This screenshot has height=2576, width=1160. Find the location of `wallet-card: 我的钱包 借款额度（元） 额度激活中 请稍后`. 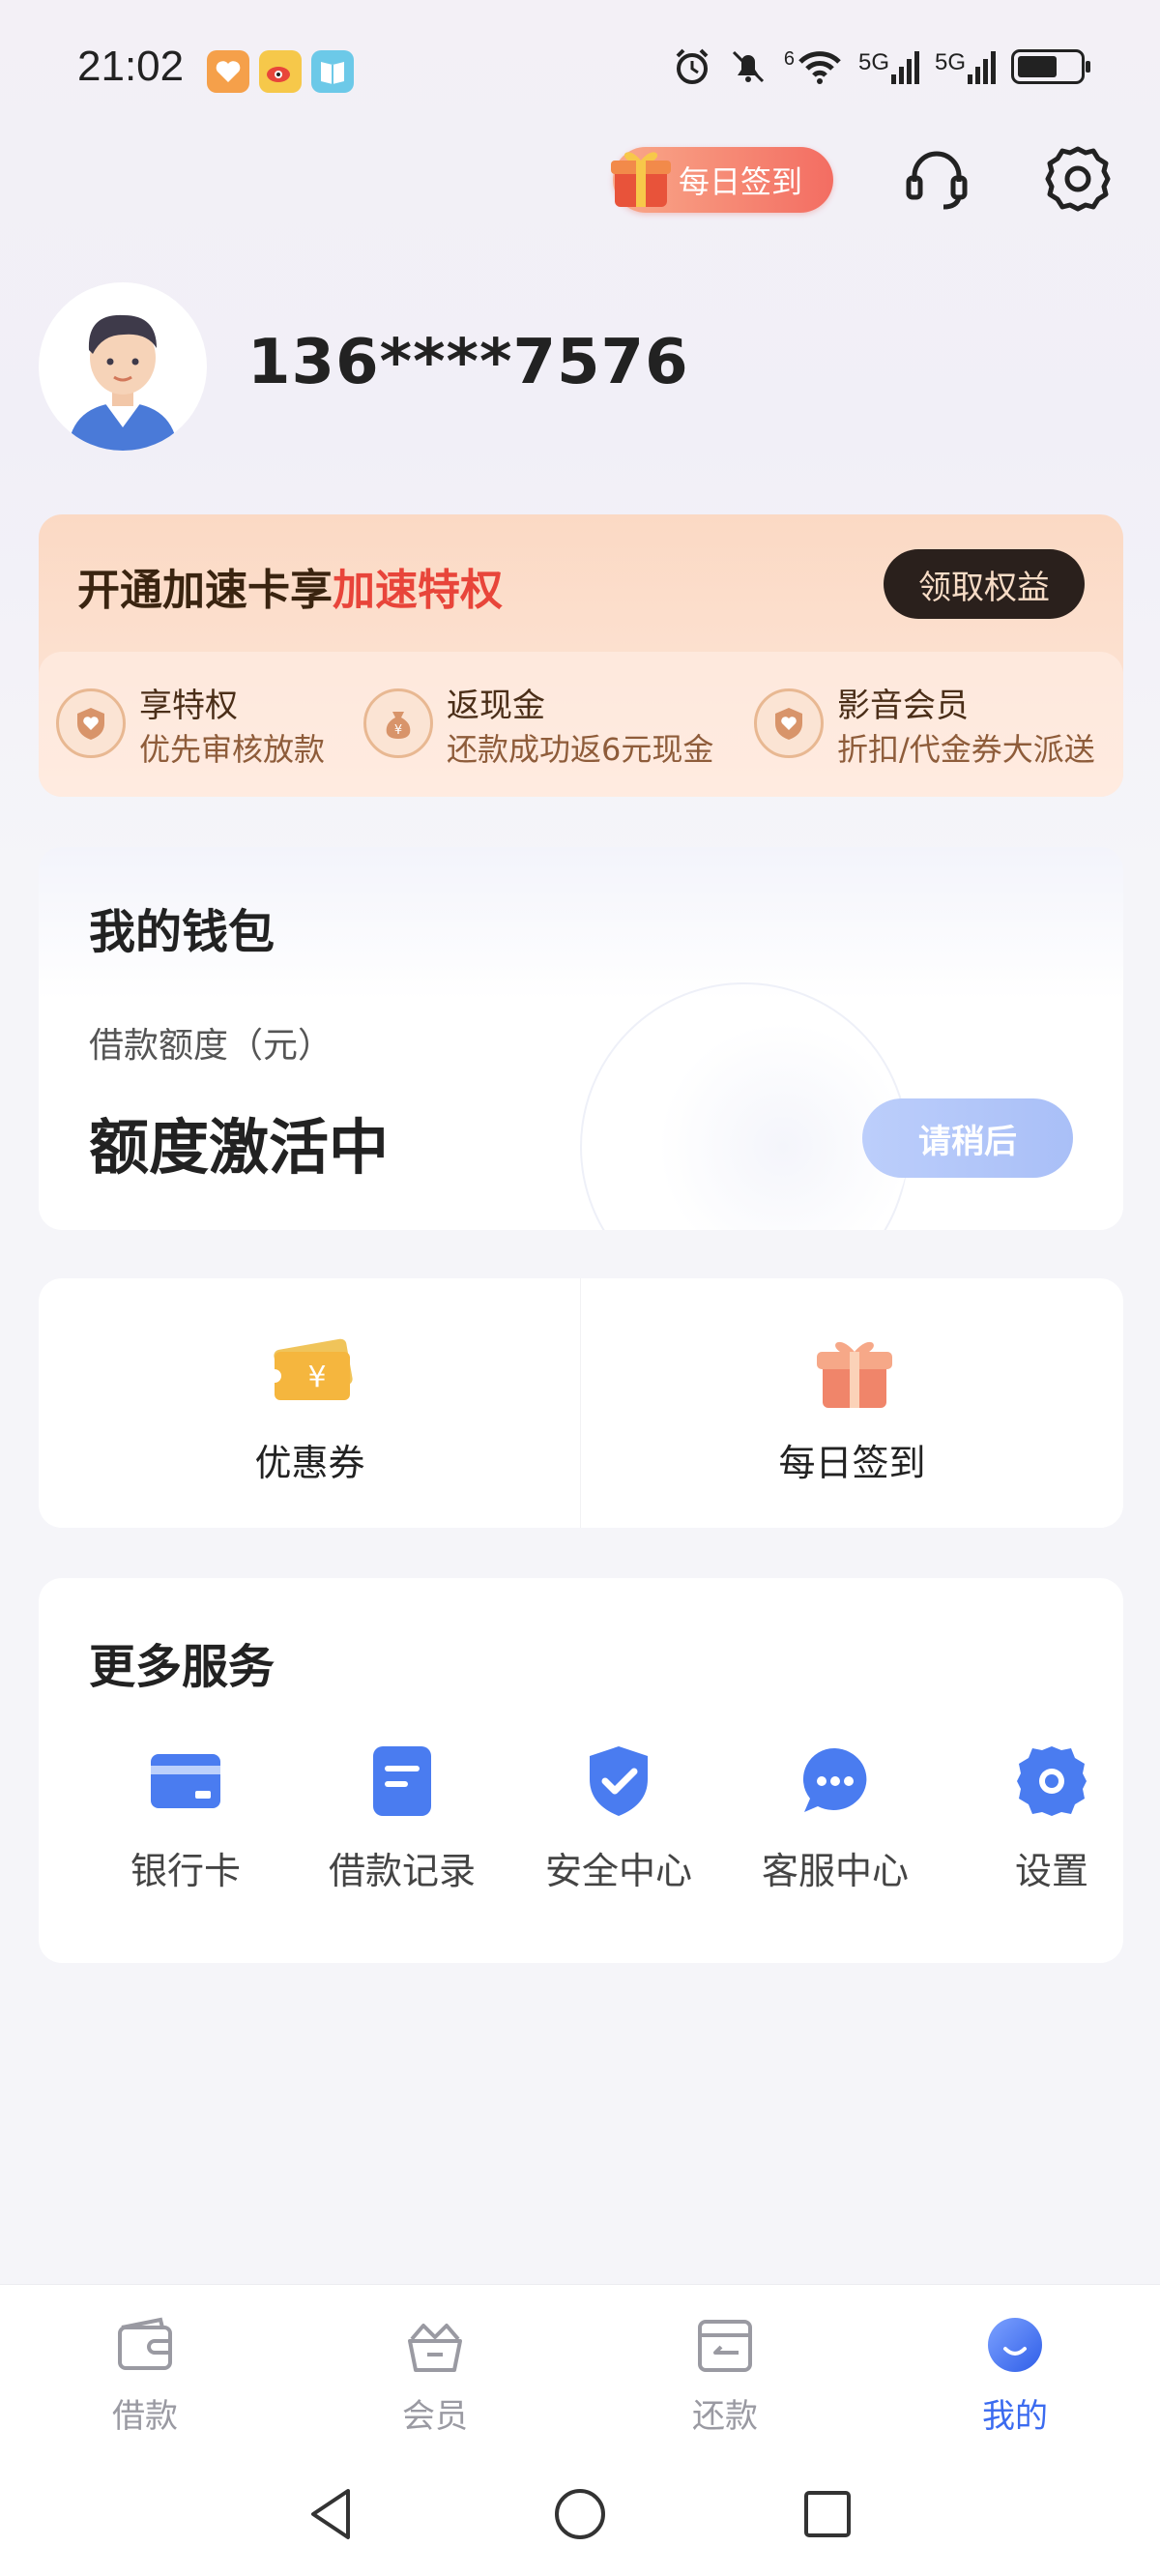

wallet-card: 我的钱包 借款额度（元） 额度激活中 请稍后 is located at coordinates (581, 1038).